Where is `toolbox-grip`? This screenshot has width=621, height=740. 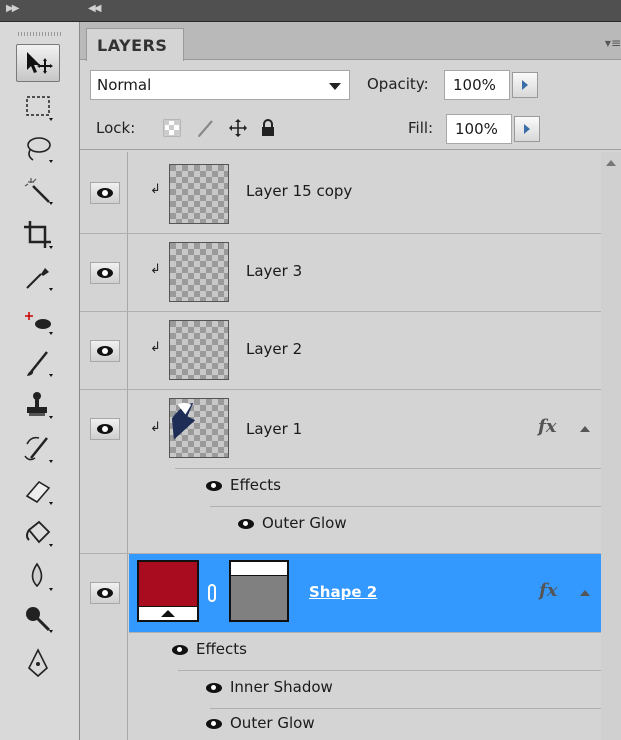
toolbox-grip is located at coordinates (40, 34).